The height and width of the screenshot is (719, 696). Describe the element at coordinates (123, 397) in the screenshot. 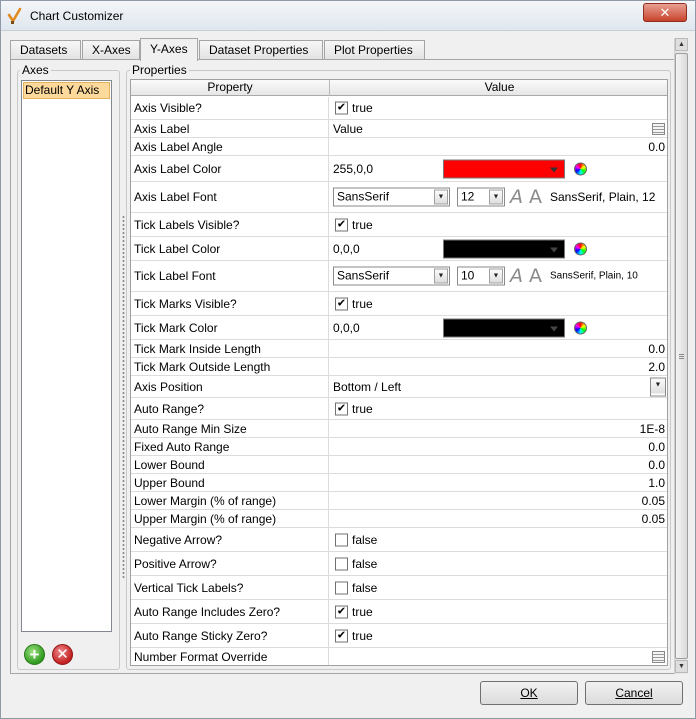

I see `panel-splitter` at that location.